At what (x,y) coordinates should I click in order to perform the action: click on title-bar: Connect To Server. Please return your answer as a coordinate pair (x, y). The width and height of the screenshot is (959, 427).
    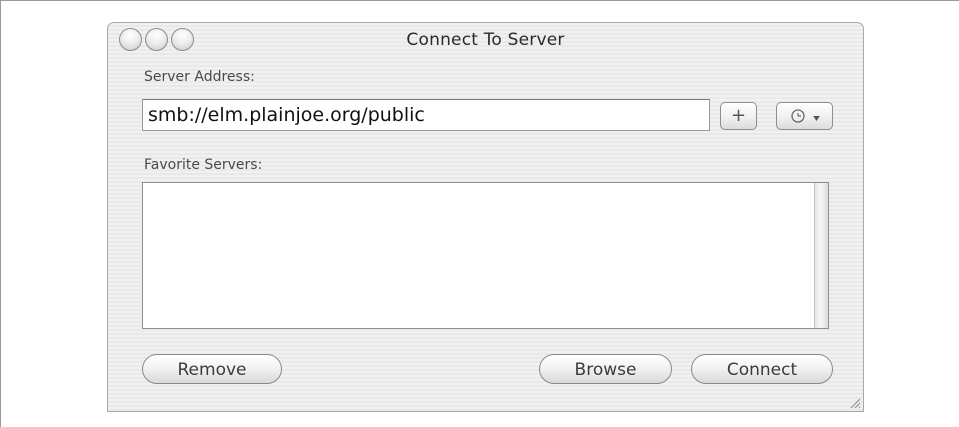
    Looking at the image, I should click on (485, 41).